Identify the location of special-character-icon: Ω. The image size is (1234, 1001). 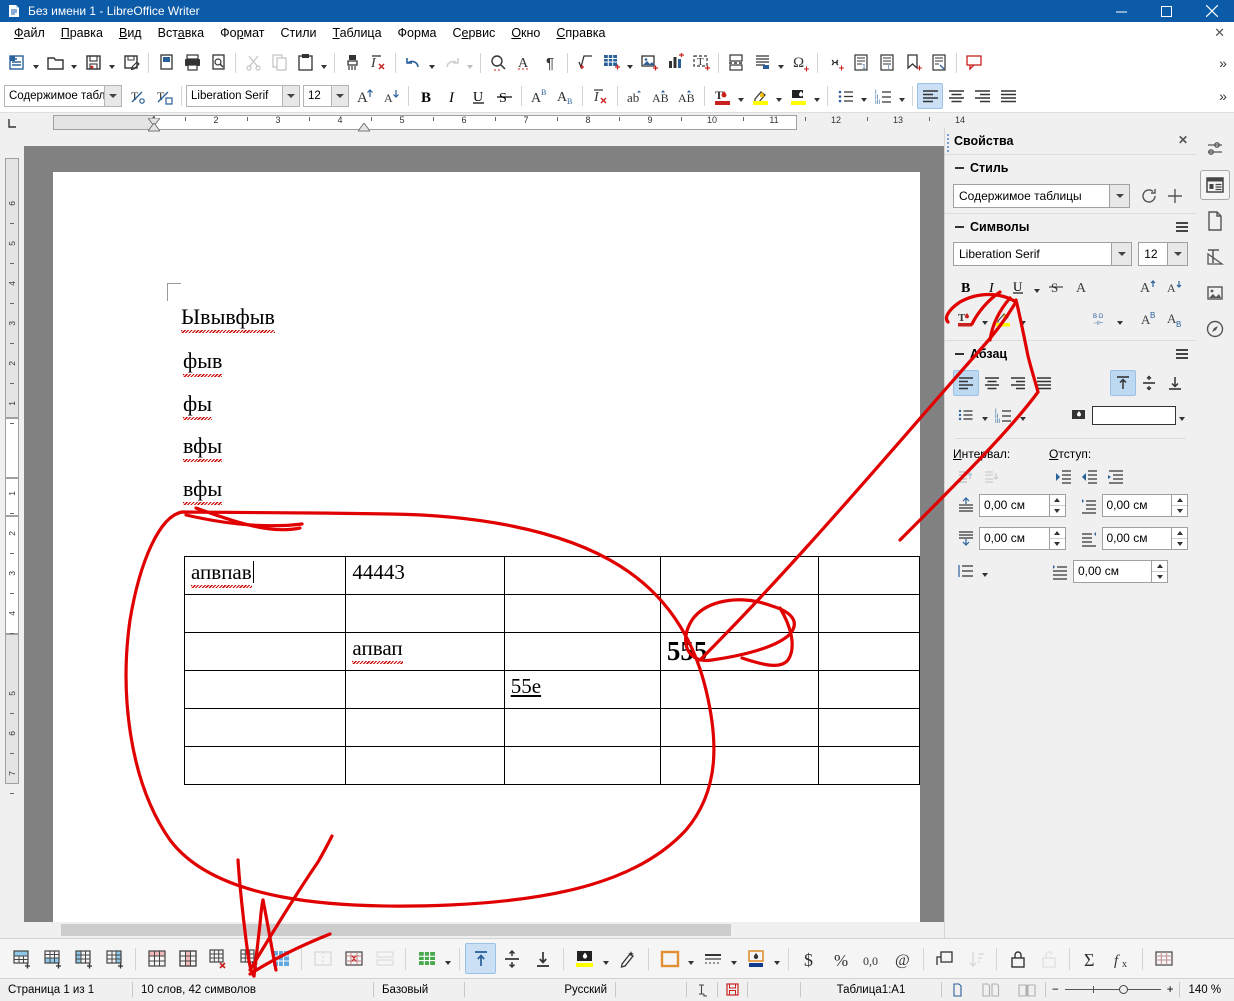
(800, 63).